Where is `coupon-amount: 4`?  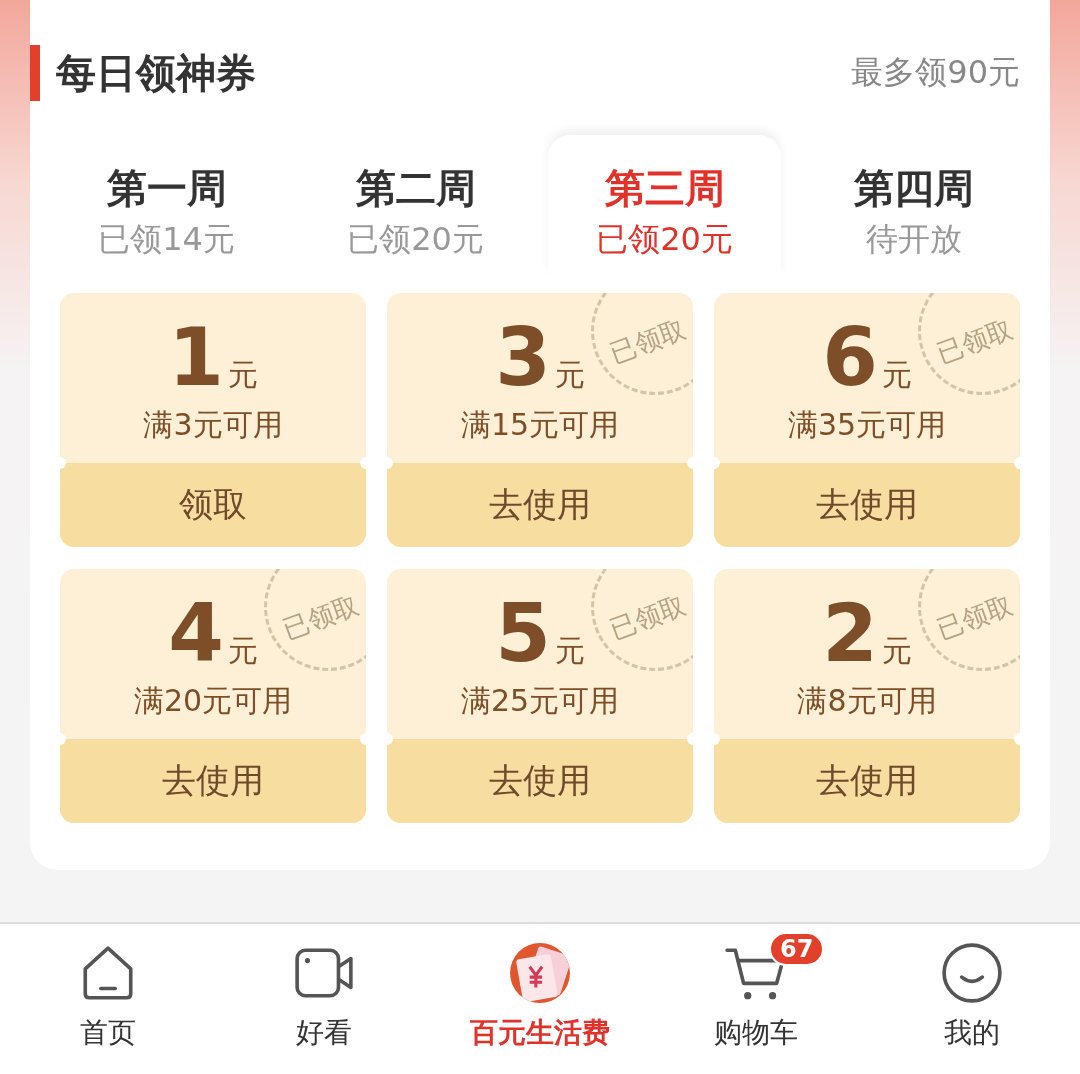 coupon-amount: 4 is located at coordinates (196, 634).